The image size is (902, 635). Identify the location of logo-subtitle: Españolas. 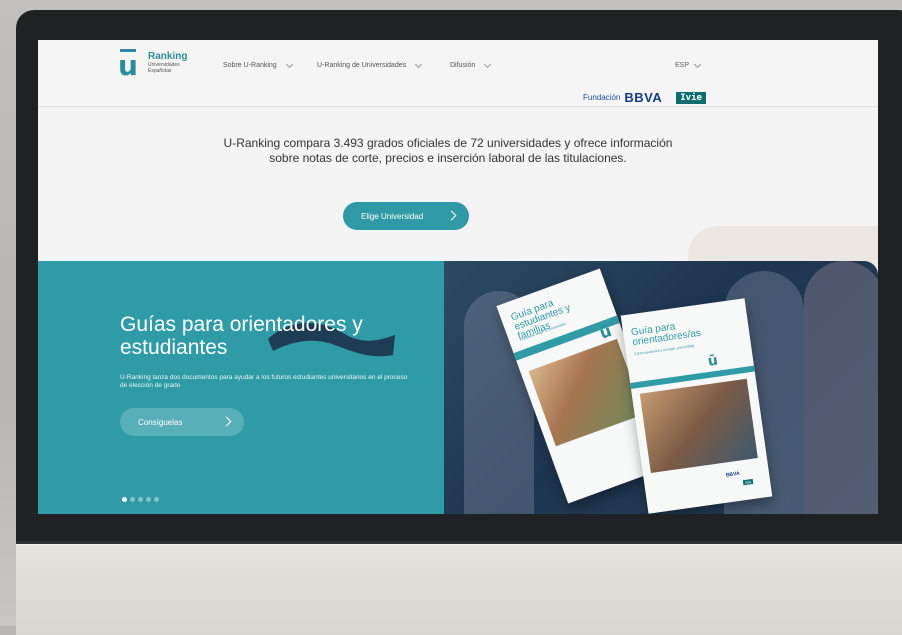
(160, 71).